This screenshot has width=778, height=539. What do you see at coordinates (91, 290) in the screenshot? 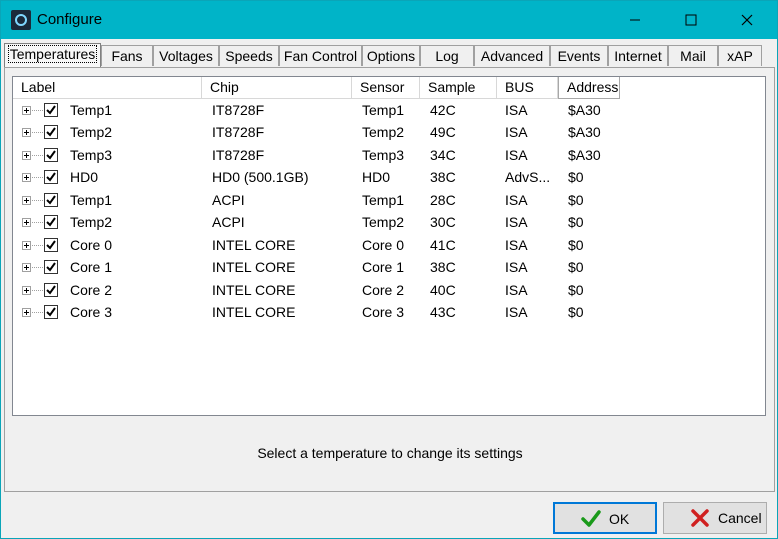
I see `row-label: Core 2` at bounding box center [91, 290].